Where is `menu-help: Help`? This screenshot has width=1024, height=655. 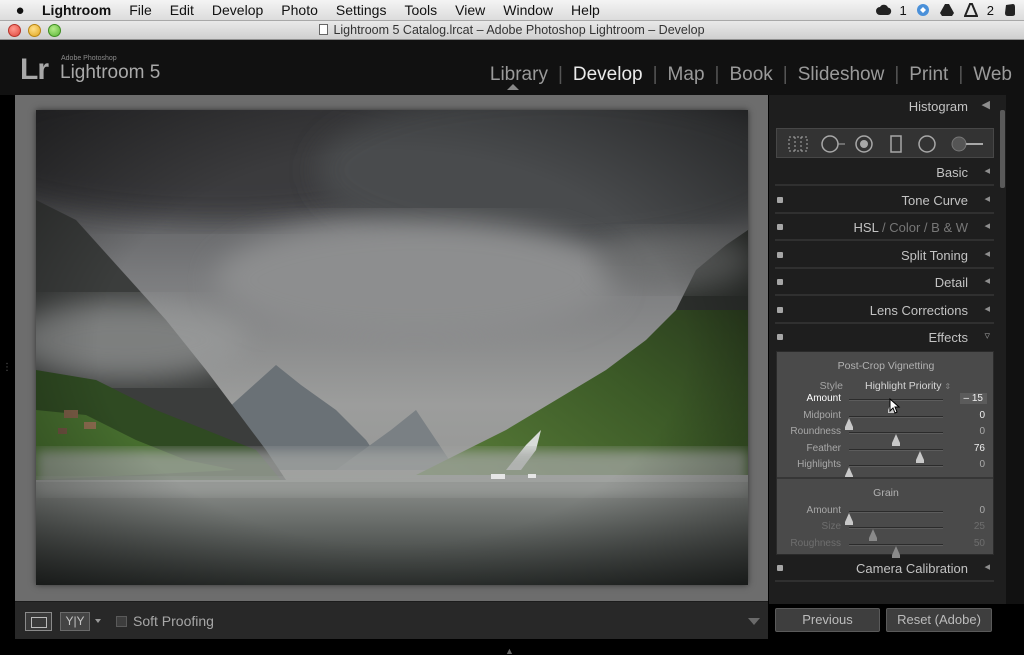
menu-help: Help is located at coordinates (585, 10).